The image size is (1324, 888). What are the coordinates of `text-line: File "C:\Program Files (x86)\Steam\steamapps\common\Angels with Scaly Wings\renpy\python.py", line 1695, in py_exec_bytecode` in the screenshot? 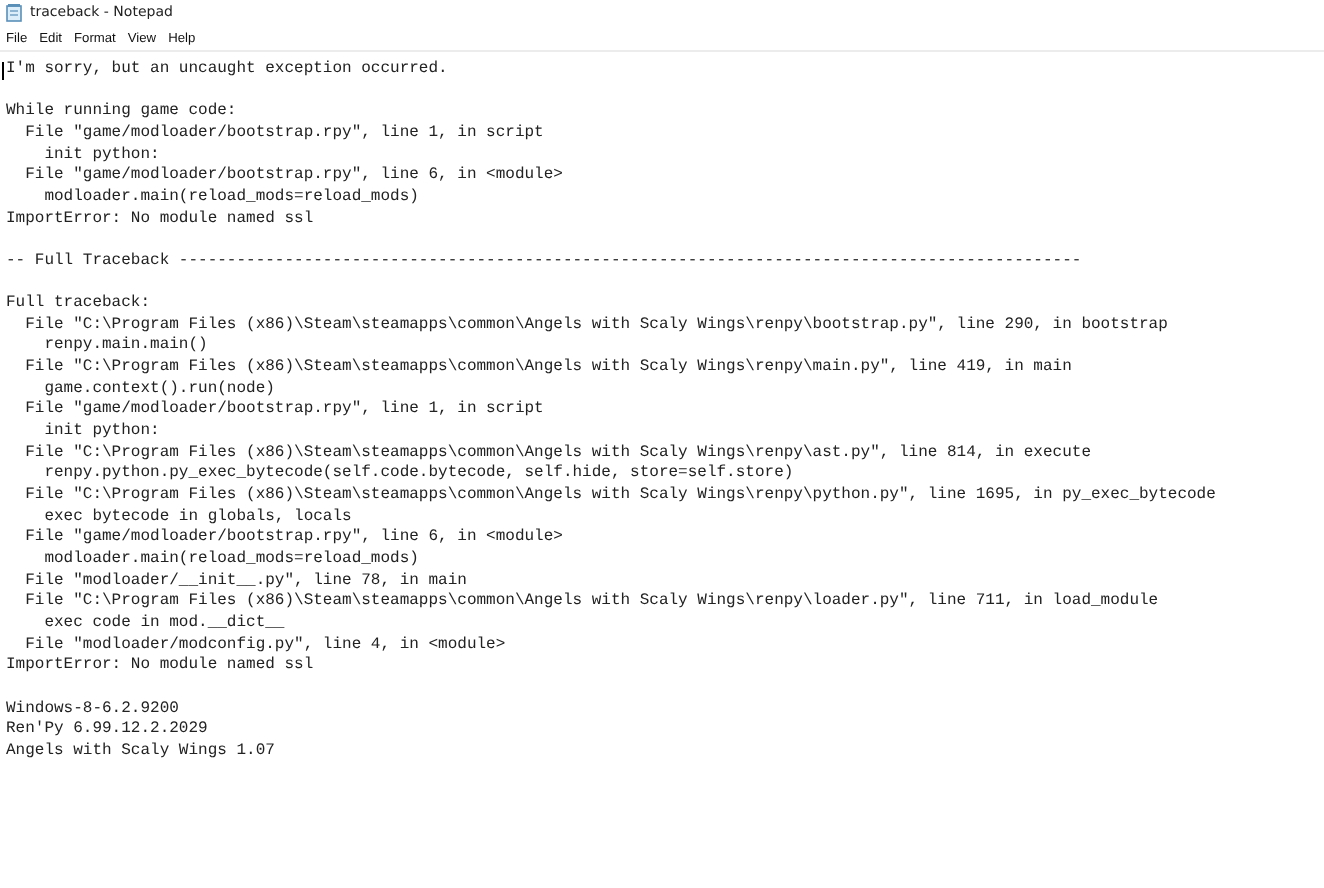 It's located at (619, 497).